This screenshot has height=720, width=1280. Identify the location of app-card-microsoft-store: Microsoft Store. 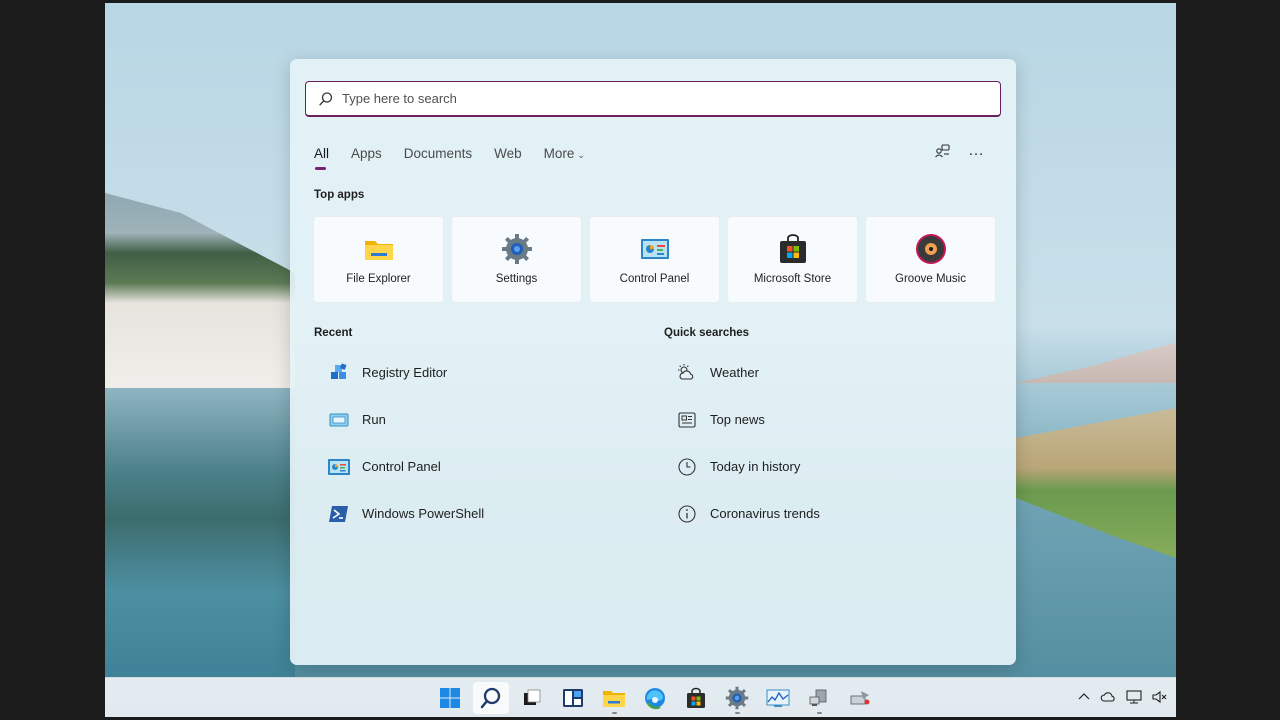
(792, 259).